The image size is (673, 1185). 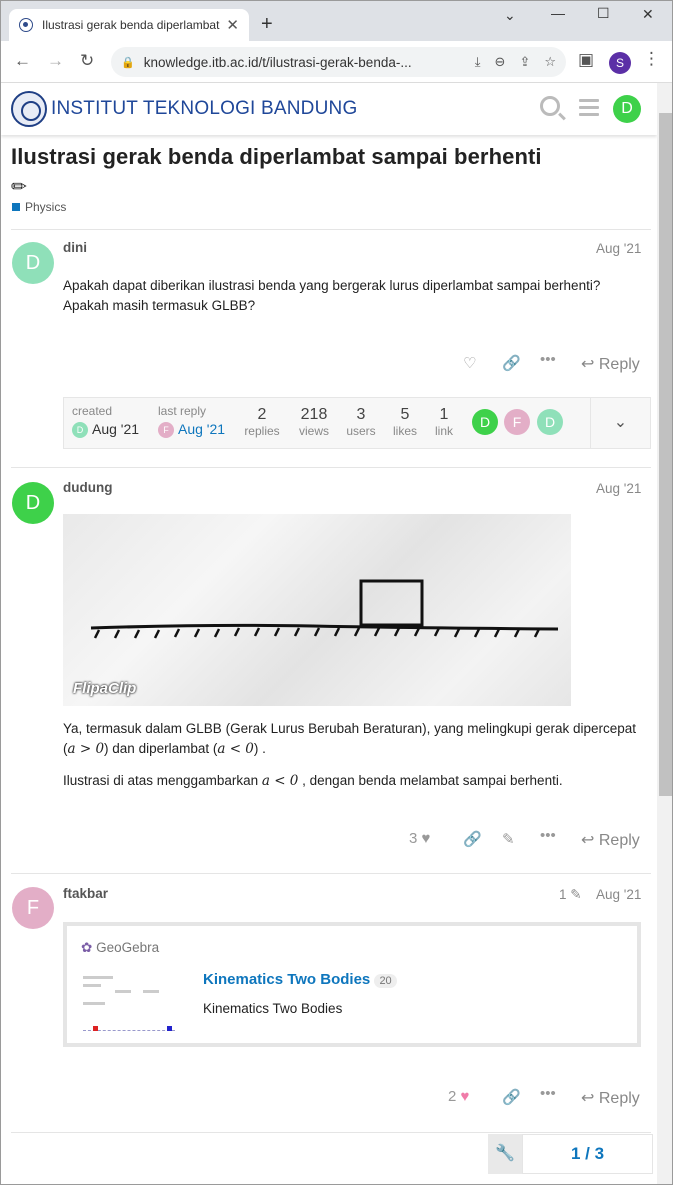 What do you see at coordinates (651, 59) in the screenshot?
I see `browser-menu-icon: ⋮` at bounding box center [651, 59].